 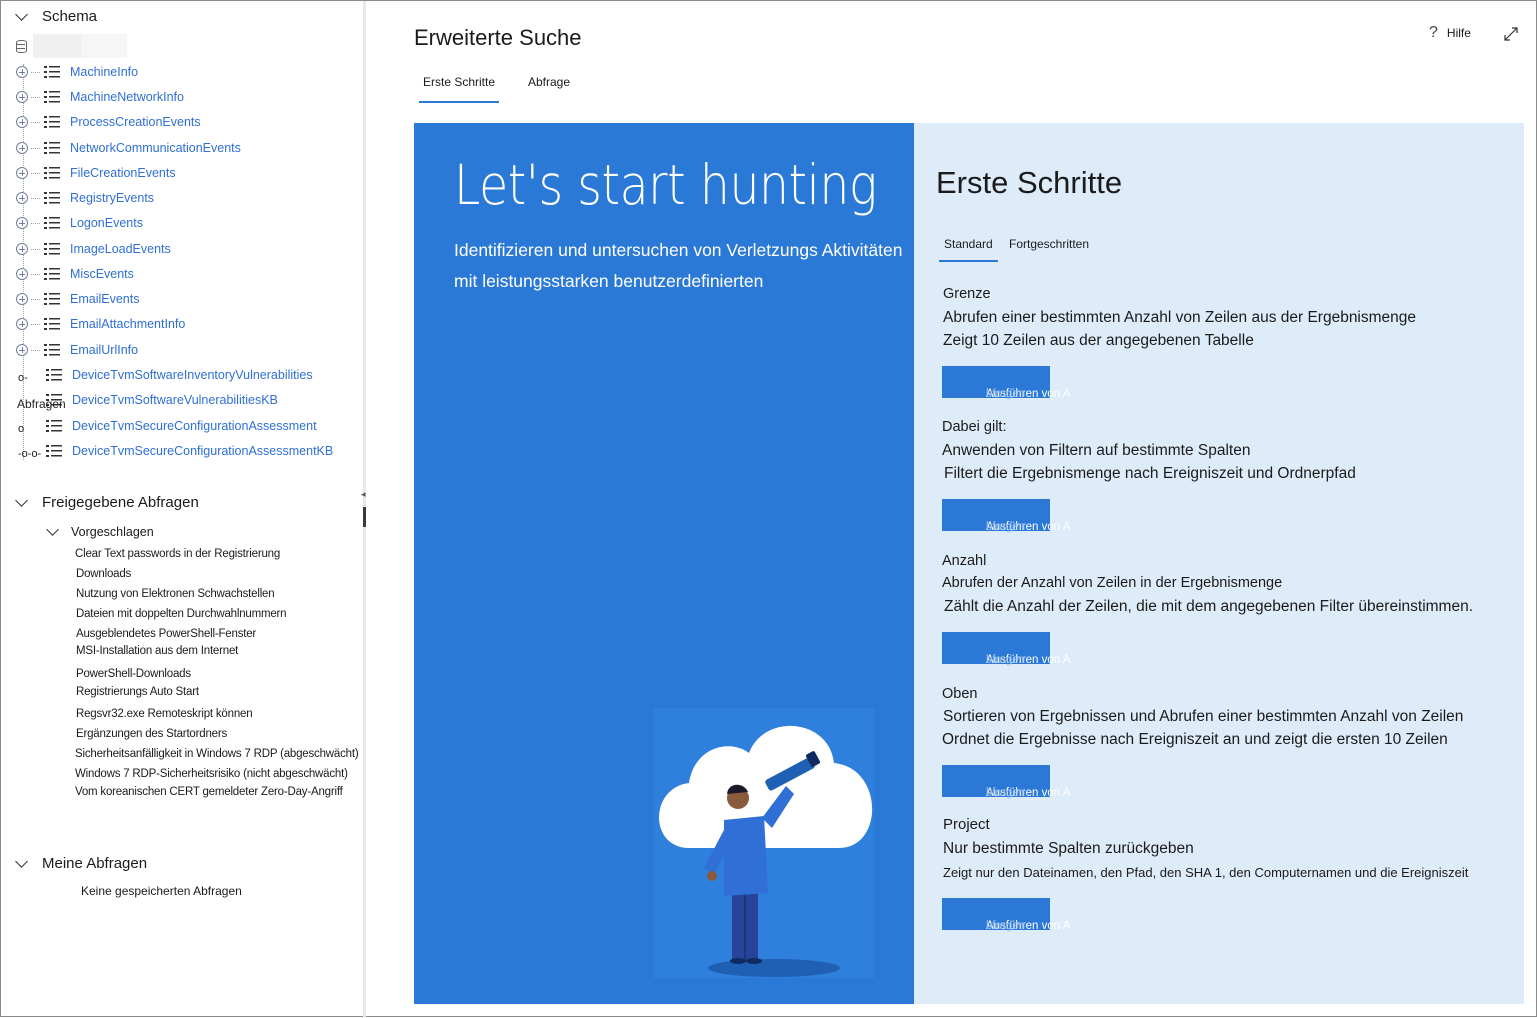 I want to click on schema-item: ProcessCreationEvents, so click(x=108, y=122).